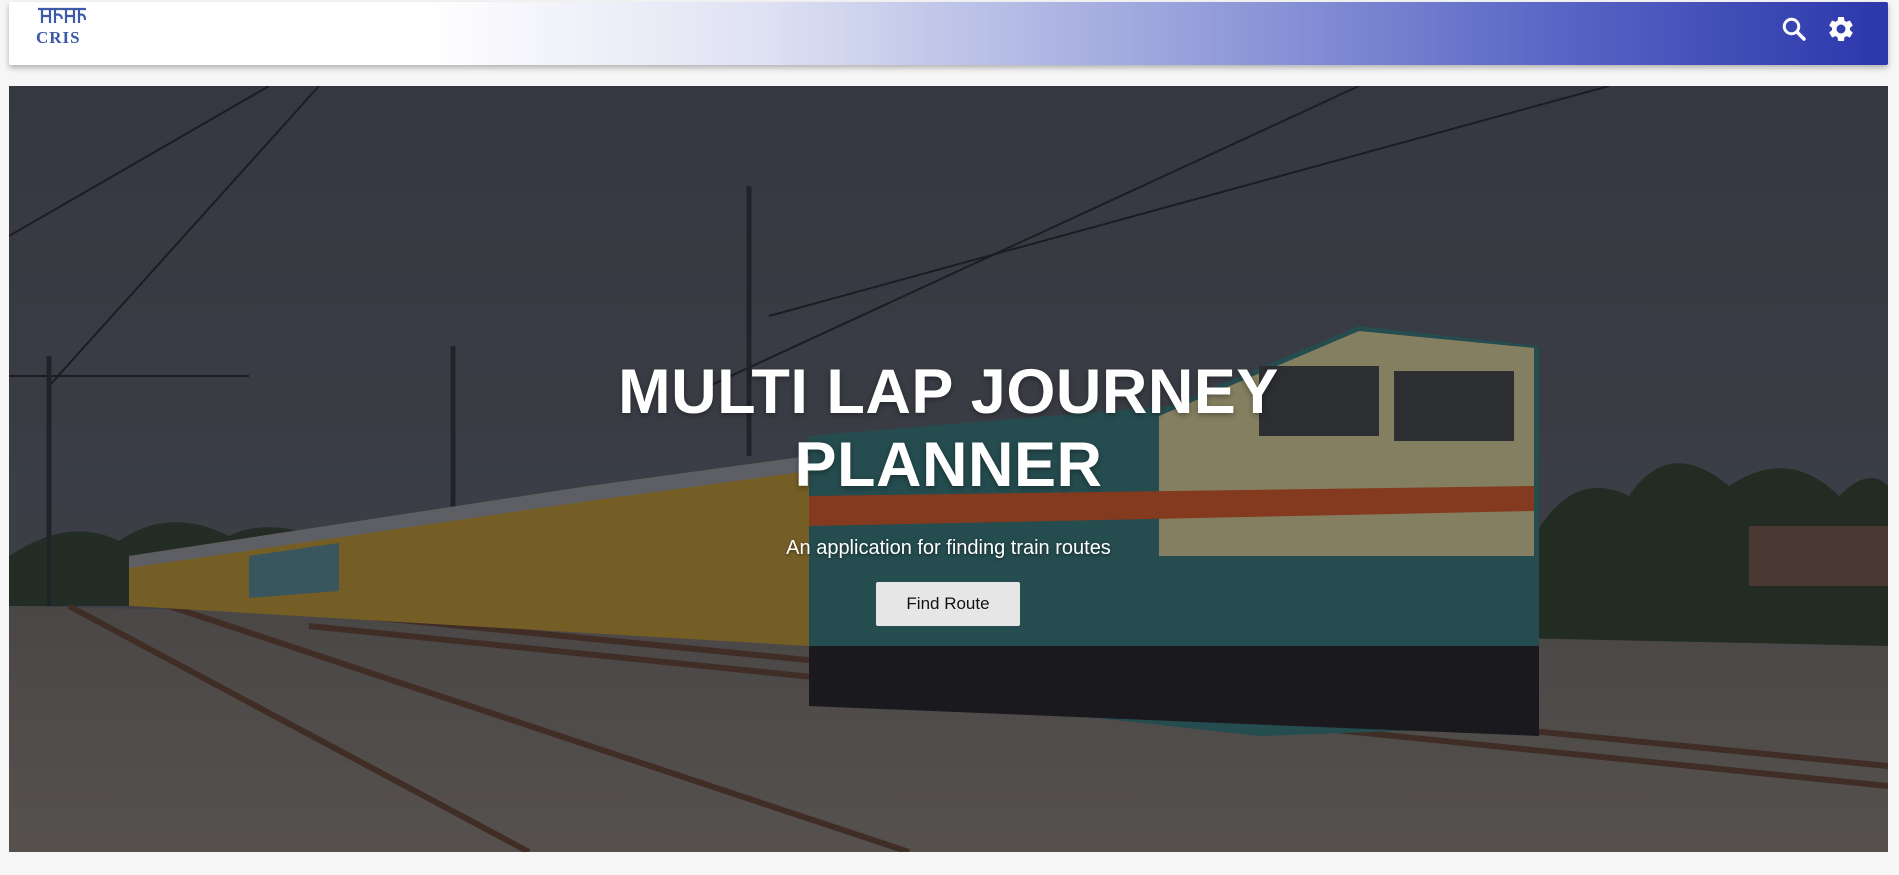 The width and height of the screenshot is (1899, 875). I want to click on hero-title-line-2: PLANNER, so click(948, 465).